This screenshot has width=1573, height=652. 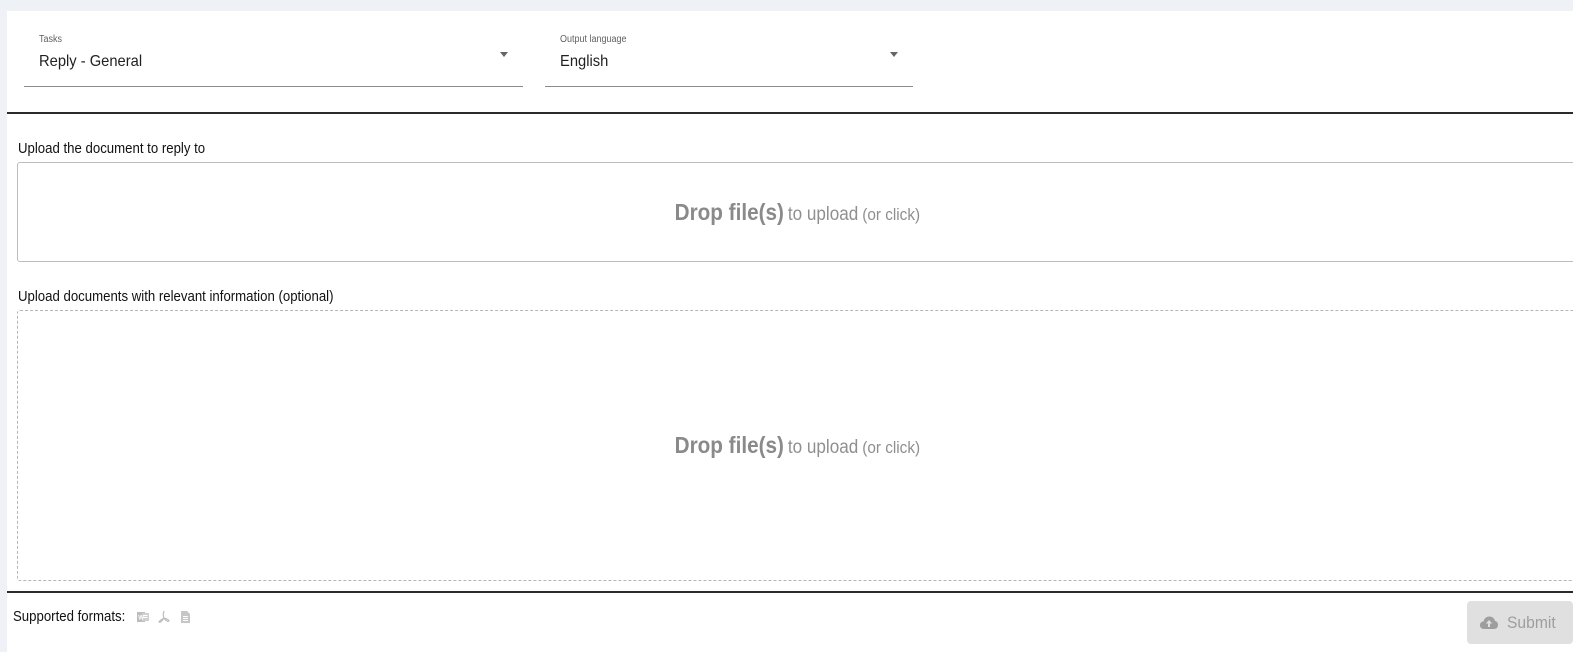 I want to click on word-document-icon: W, so click(x=142, y=616).